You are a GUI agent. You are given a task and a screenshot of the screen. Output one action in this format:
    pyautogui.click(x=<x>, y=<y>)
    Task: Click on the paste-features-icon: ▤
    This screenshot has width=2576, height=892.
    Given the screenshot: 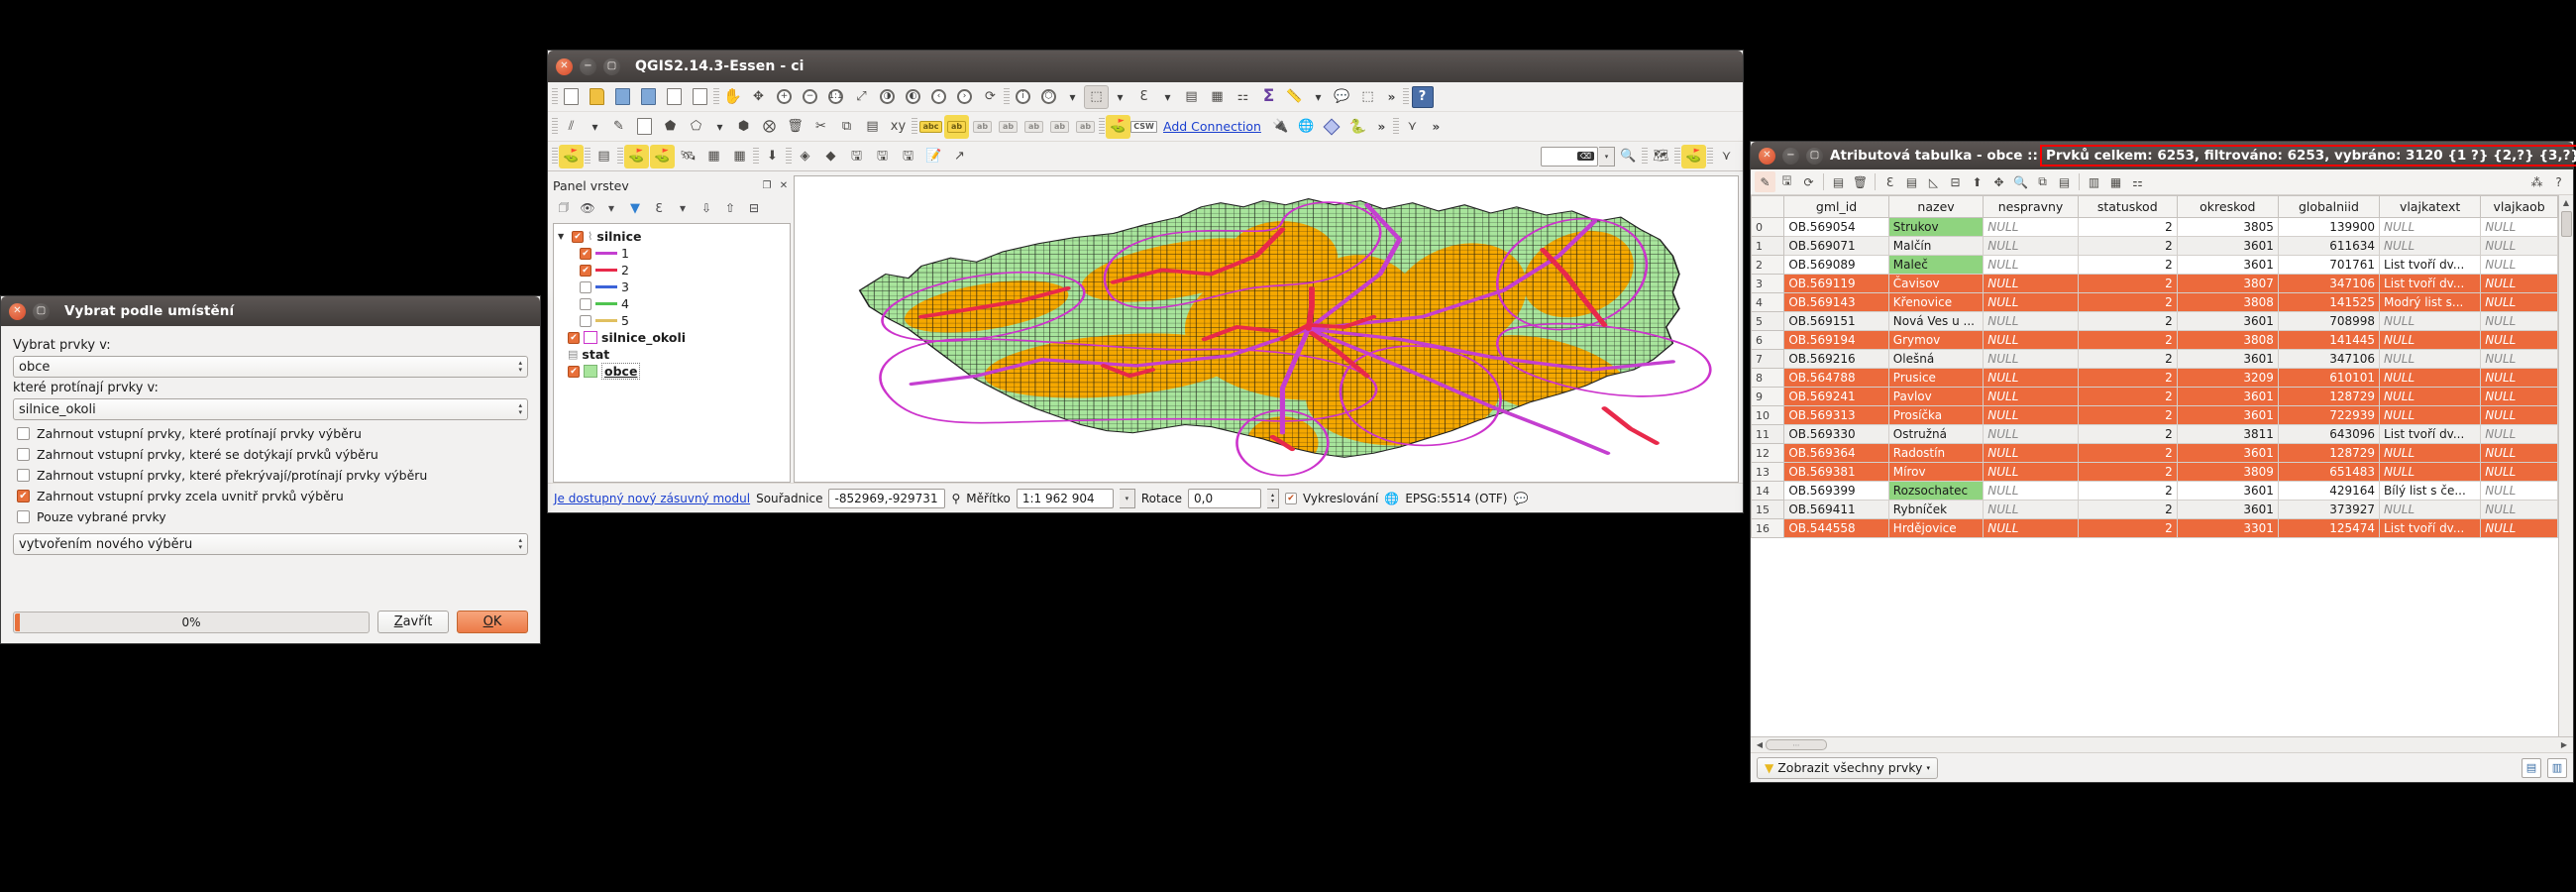 What is the action you would take?
    pyautogui.click(x=873, y=127)
    